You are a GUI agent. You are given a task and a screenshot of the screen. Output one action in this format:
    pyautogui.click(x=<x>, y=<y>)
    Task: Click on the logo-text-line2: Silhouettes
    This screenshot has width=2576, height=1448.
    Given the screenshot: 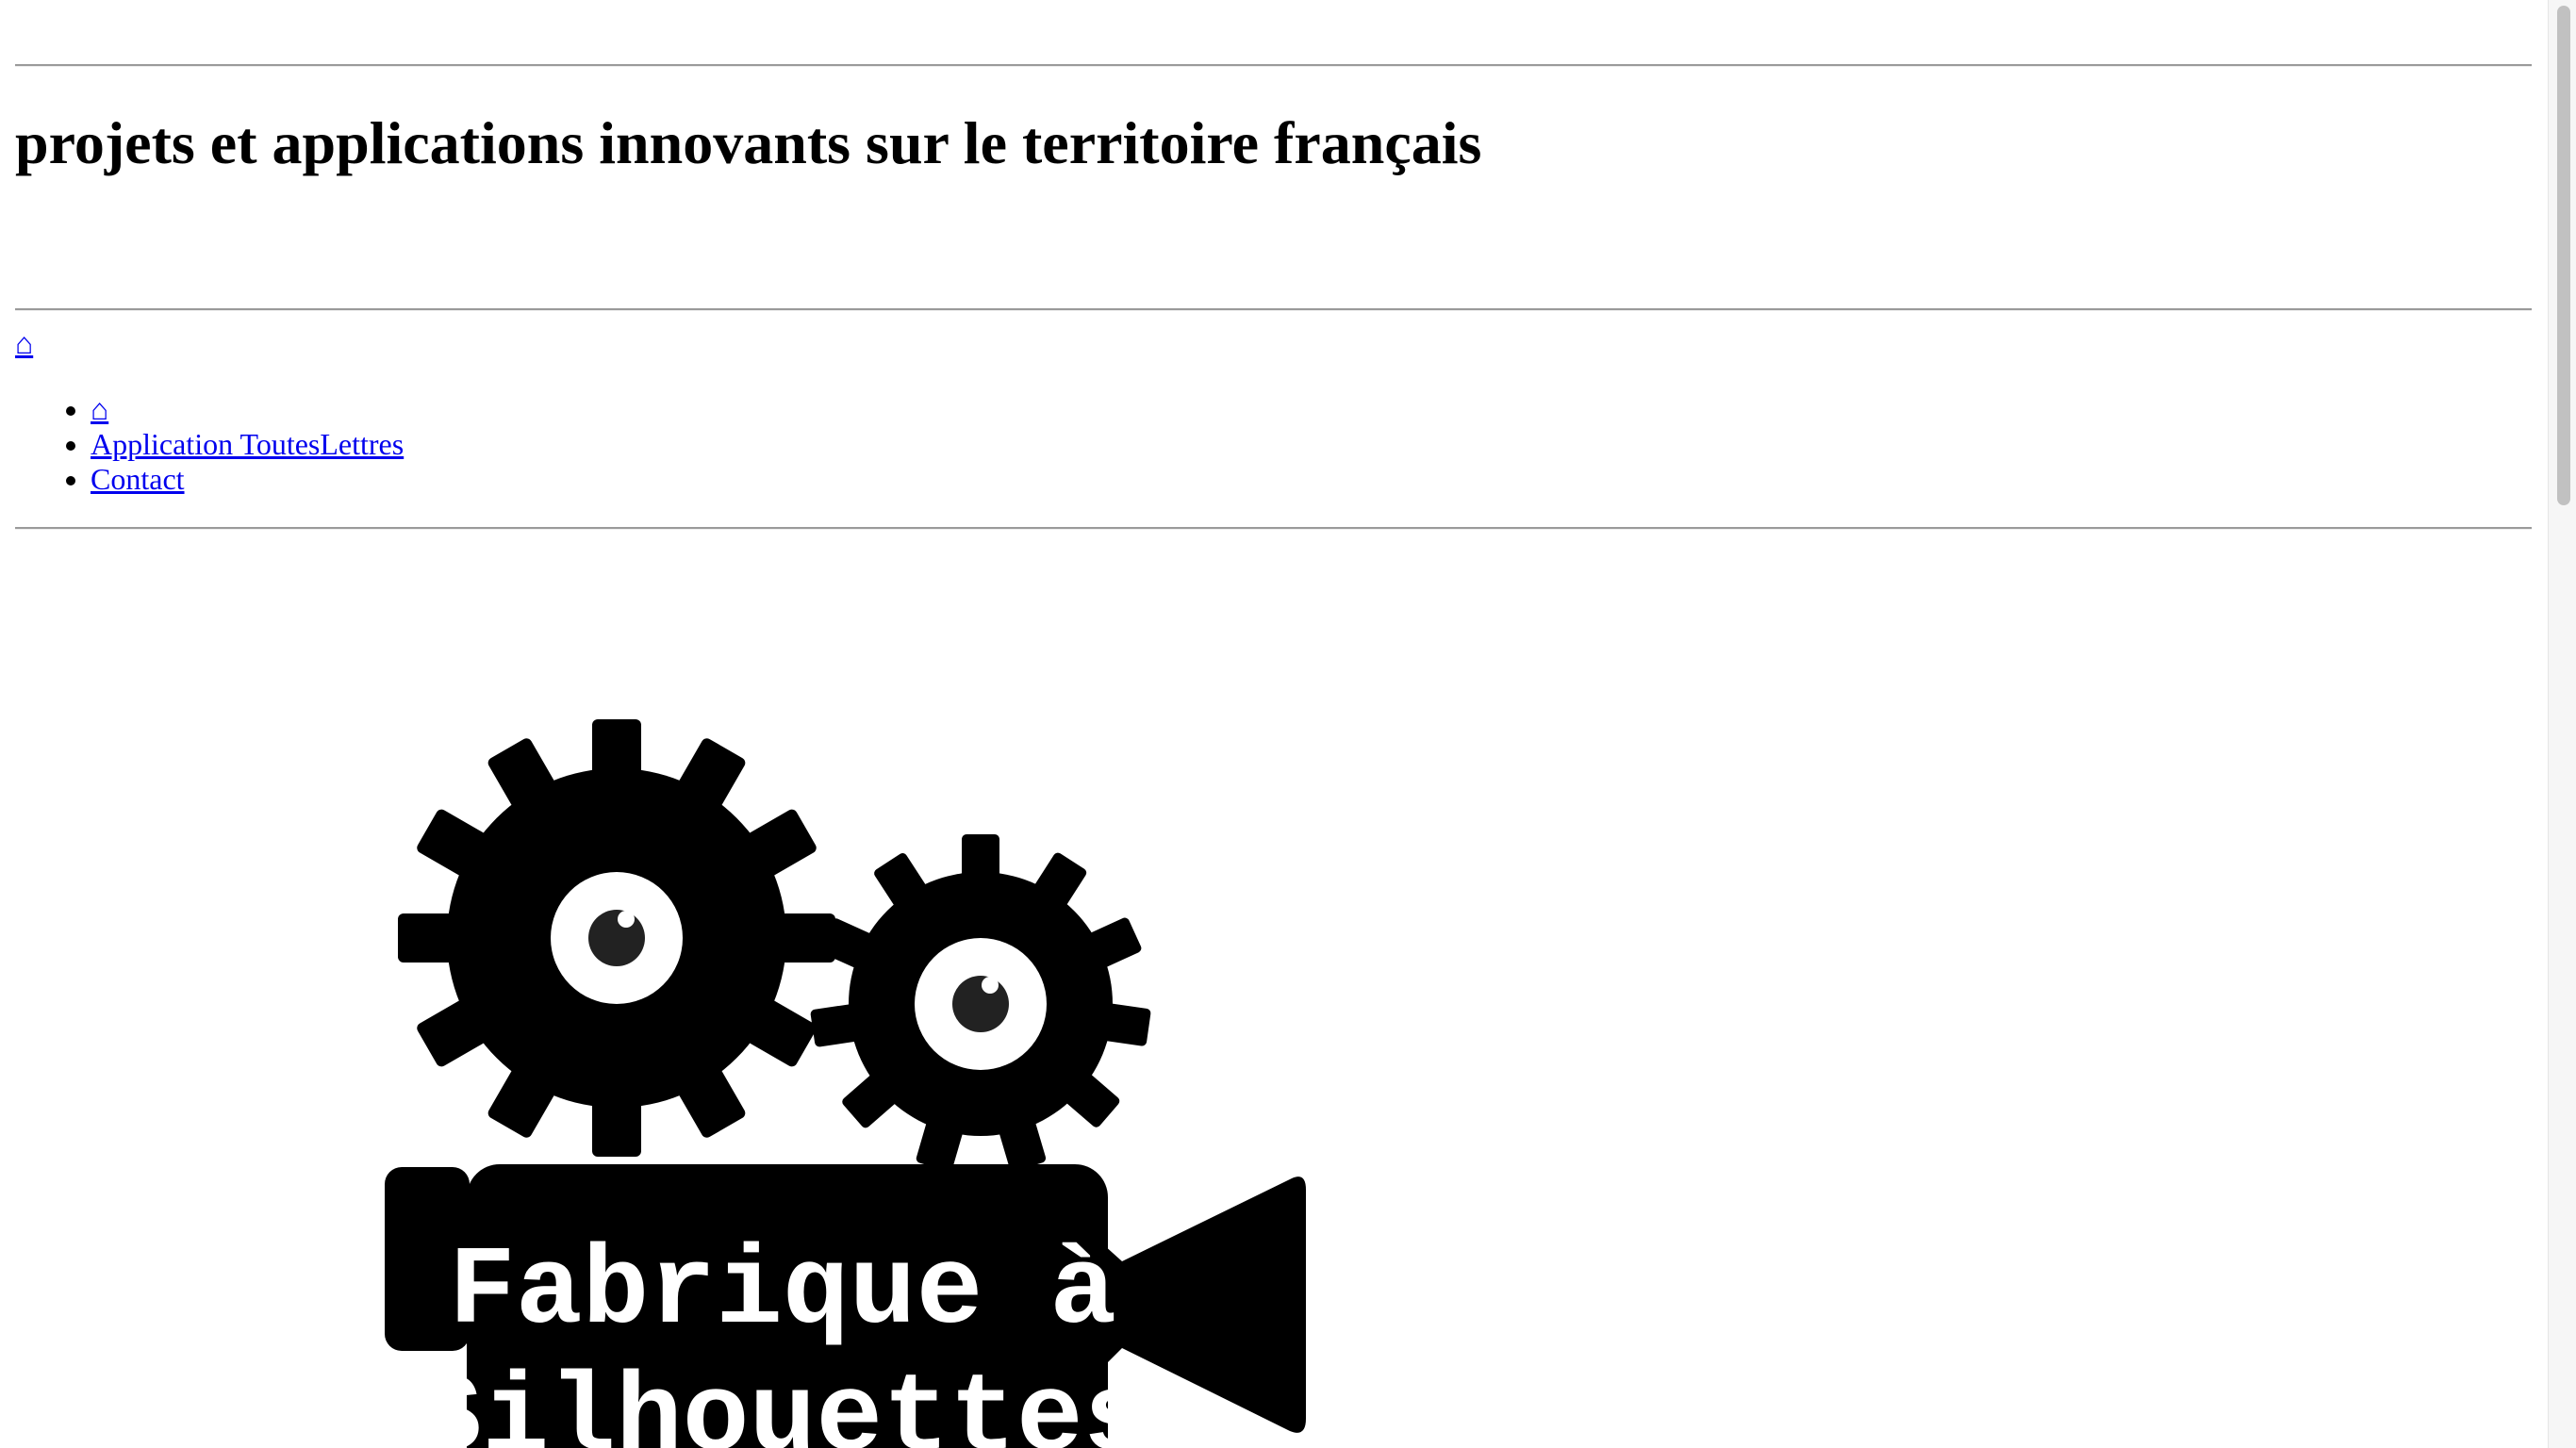 What is the action you would take?
    pyautogui.click(x=783, y=1403)
    